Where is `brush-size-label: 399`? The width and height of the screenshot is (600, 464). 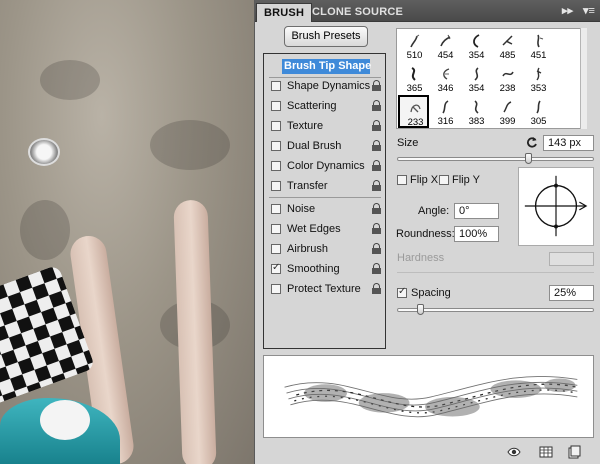
brush-size-label: 399 is located at coordinates (507, 121).